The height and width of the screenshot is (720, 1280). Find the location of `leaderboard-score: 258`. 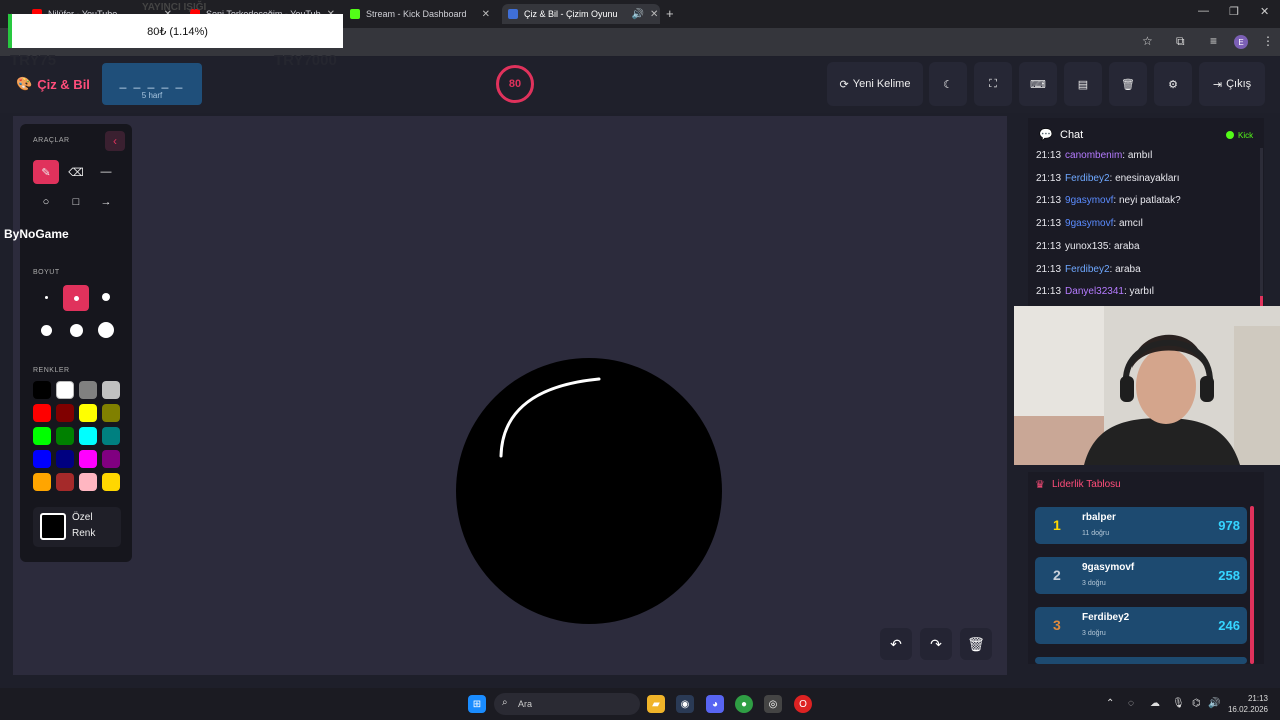

leaderboard-score: 258 is located at coordinates (1229, 575).